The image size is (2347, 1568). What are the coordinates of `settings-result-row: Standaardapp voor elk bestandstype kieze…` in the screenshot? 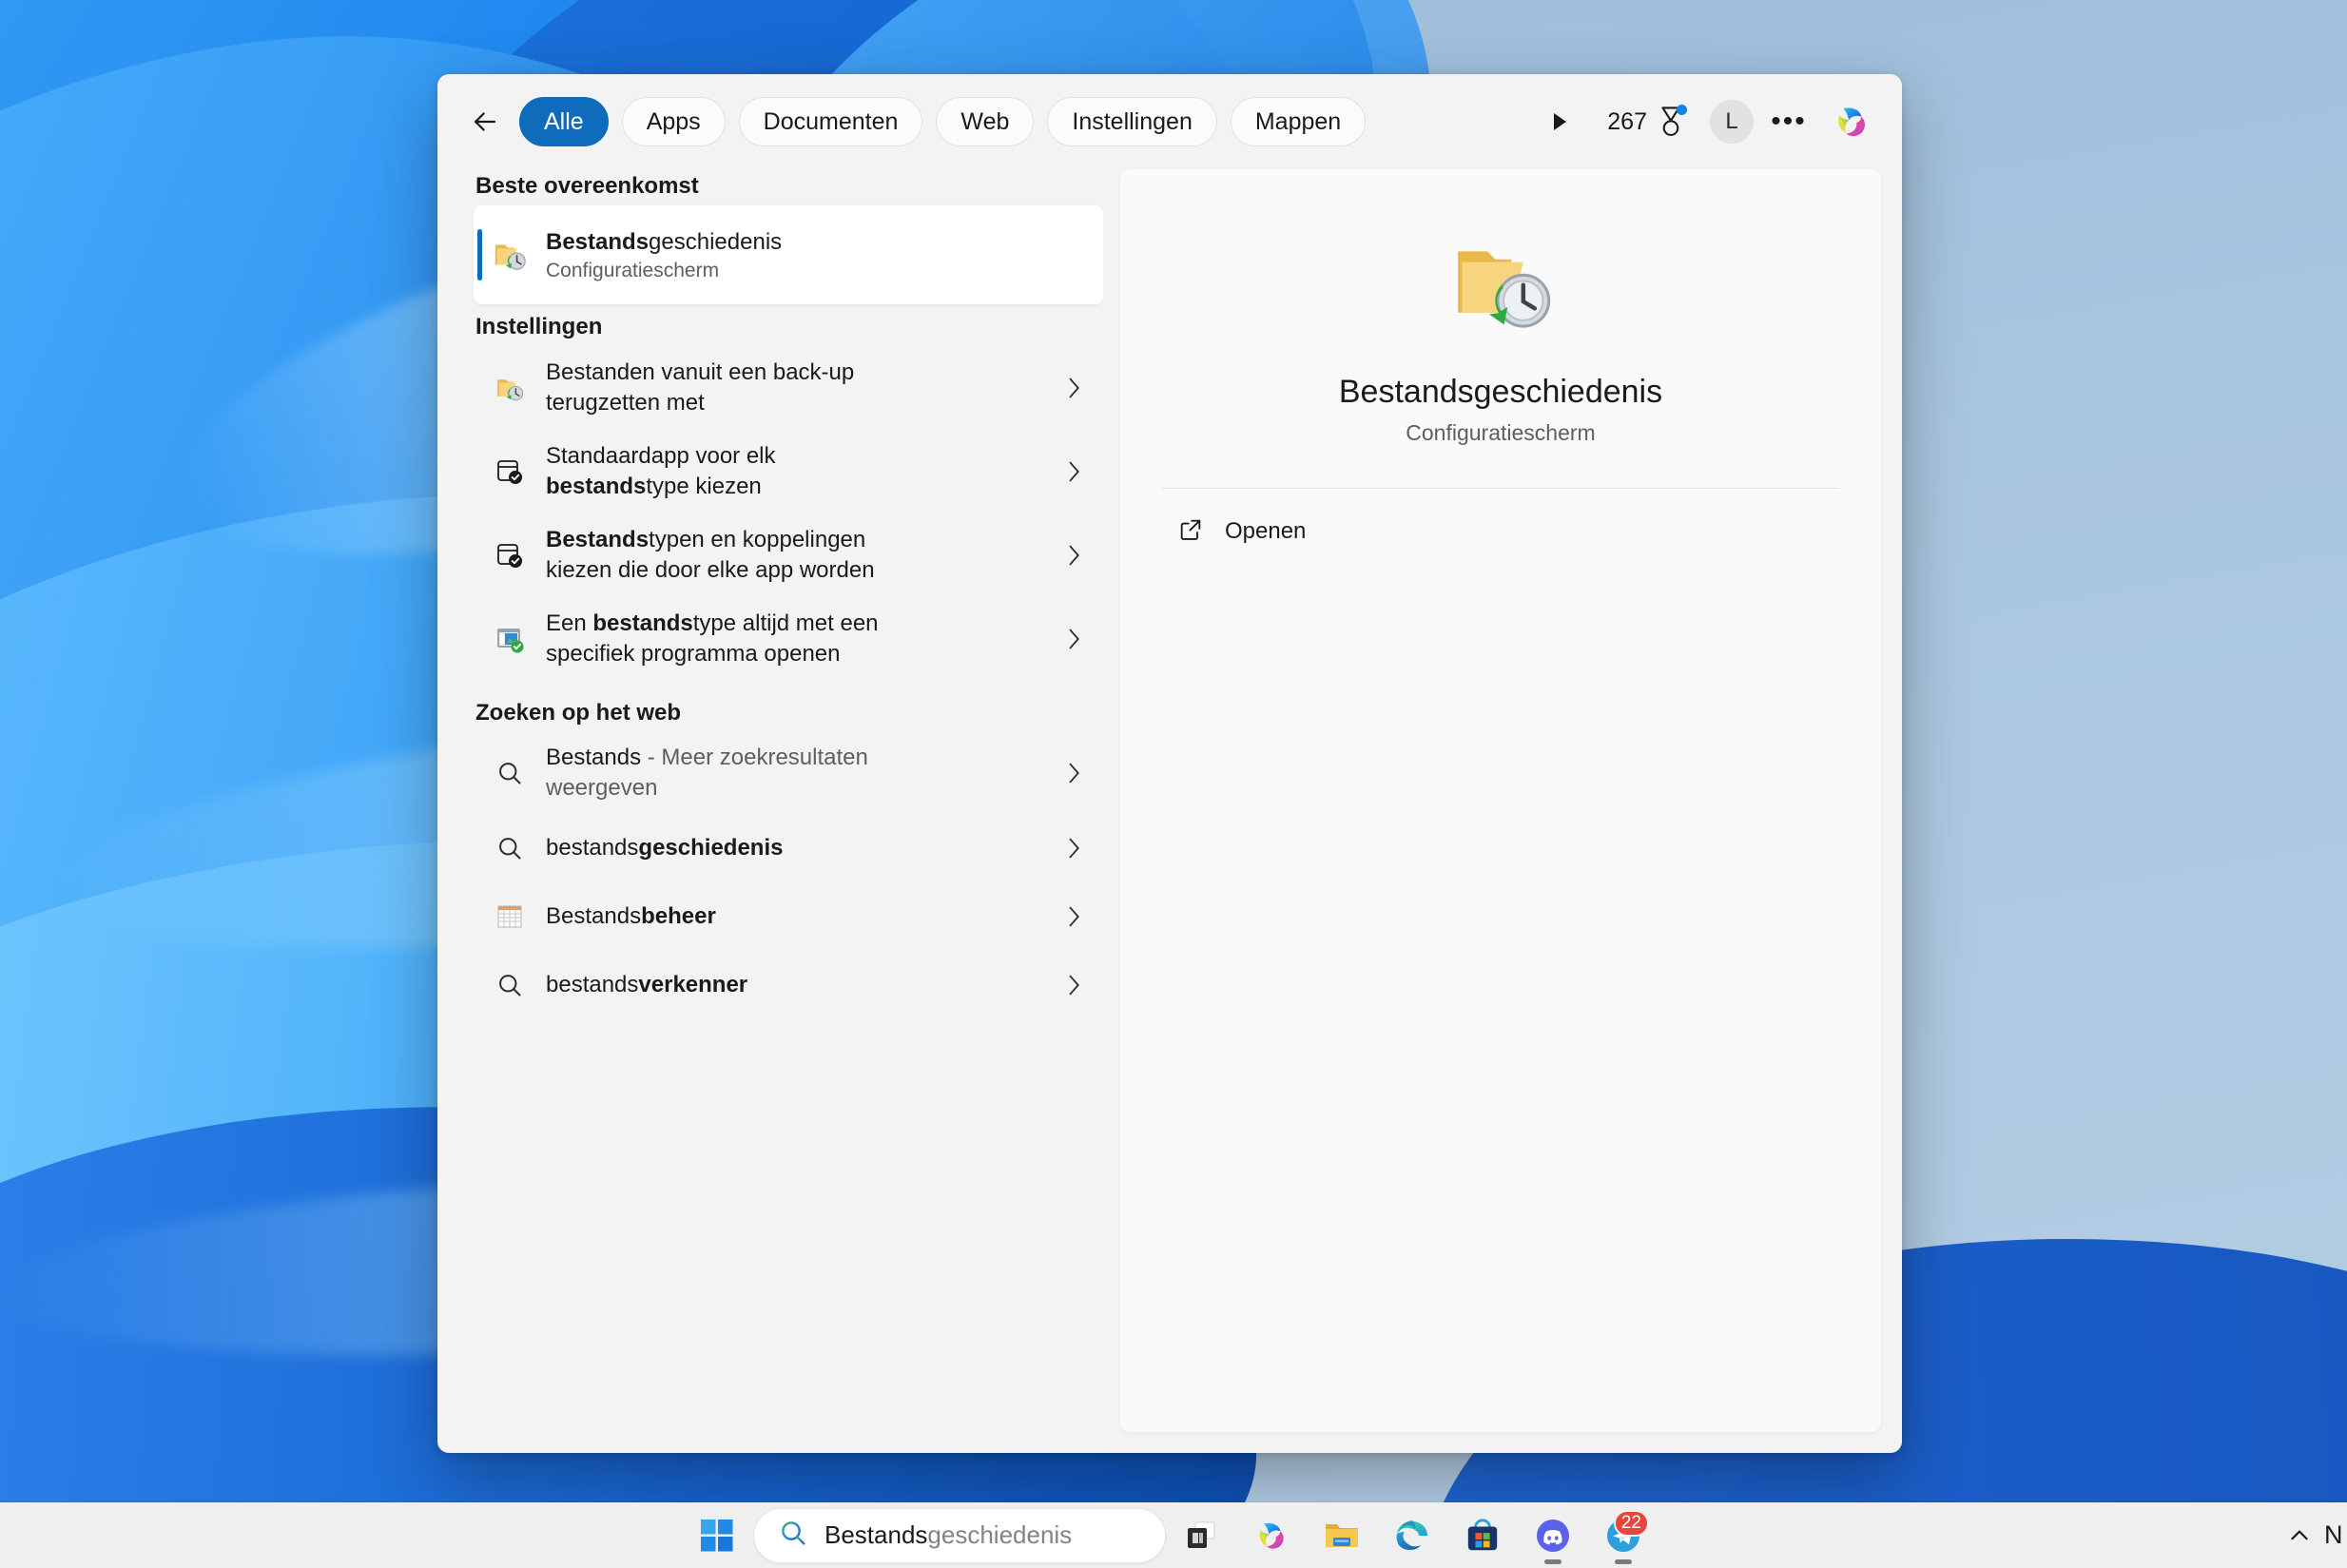 It's located at (788, 471).